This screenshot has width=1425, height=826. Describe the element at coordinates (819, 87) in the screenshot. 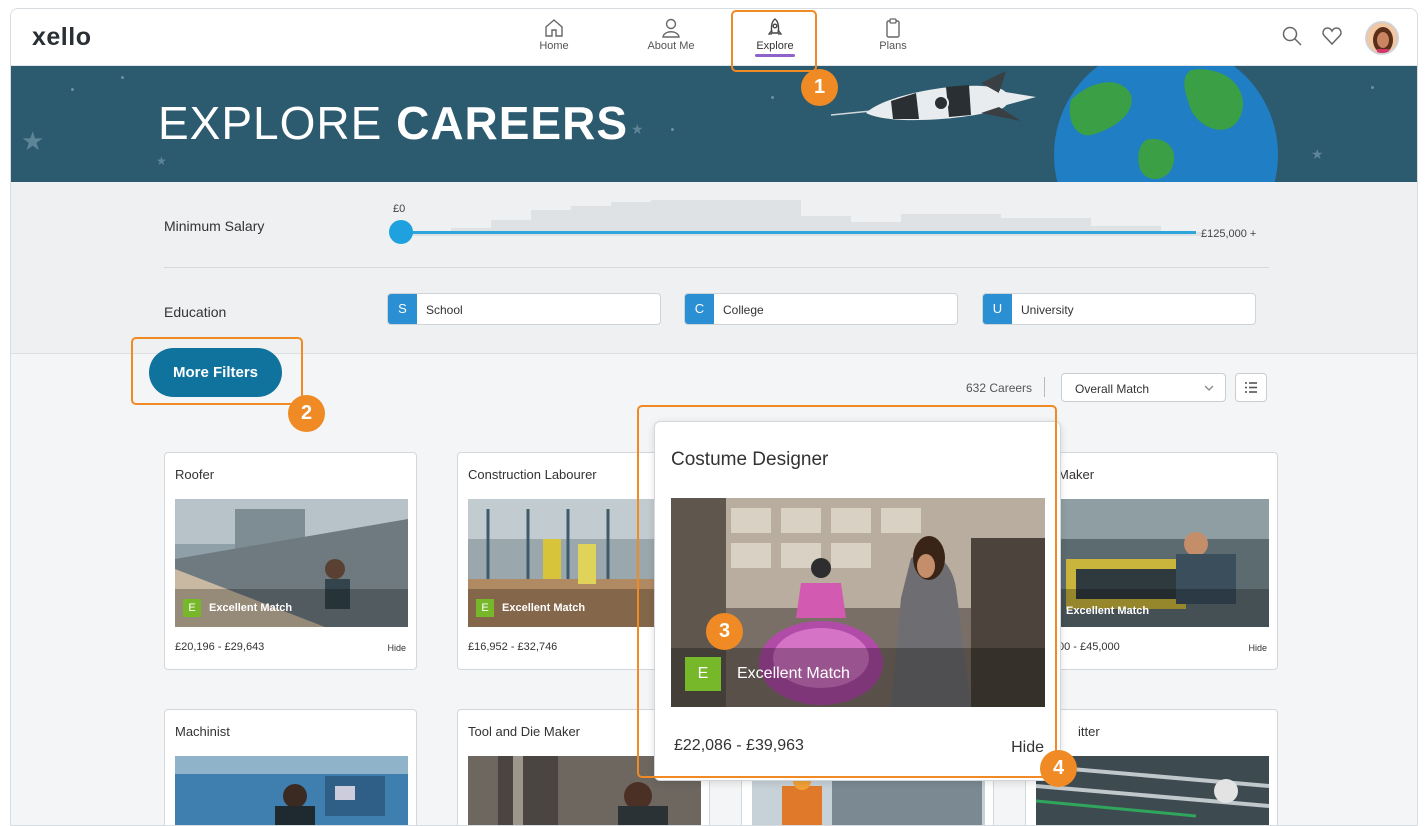

I see `callout-1: 1` at that location.